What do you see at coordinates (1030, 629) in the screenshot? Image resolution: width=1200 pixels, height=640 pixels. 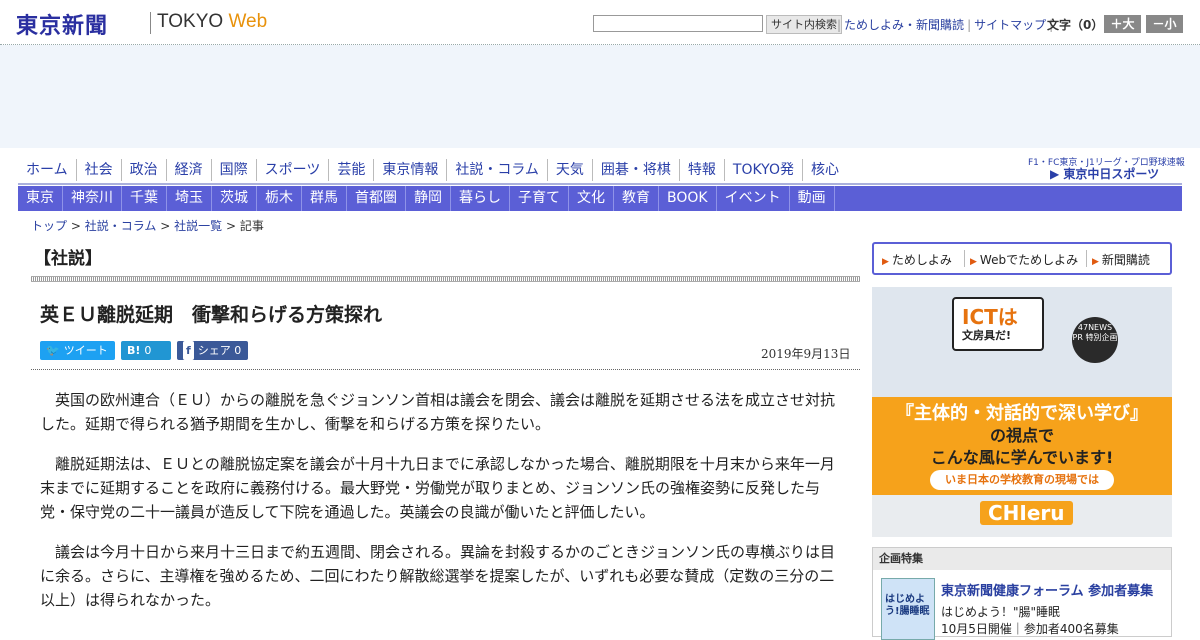 I see `feature-description-2: 10月5日開催｜参加者400名募集` at bounding box center [1030, 629].